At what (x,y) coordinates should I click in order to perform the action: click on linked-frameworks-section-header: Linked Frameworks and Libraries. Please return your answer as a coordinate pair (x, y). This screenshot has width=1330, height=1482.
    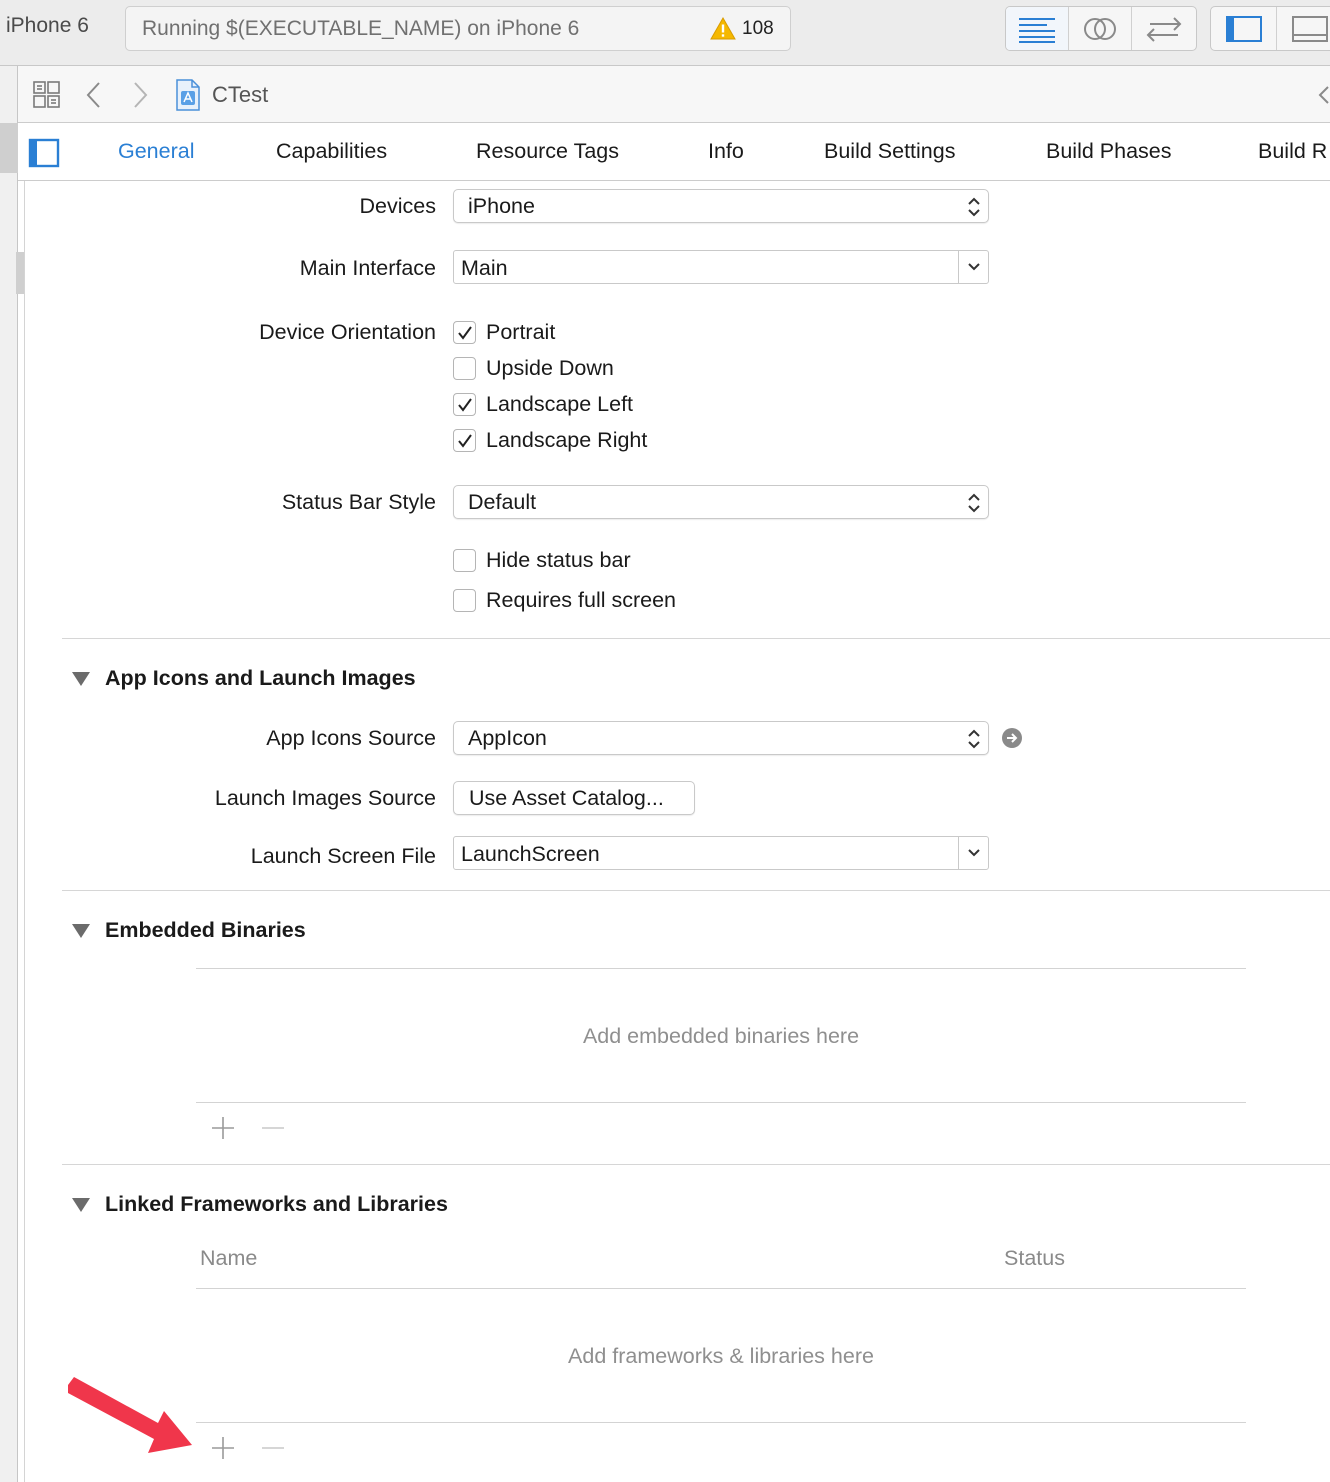
    Looking at the image, I should click on (260, 1204).